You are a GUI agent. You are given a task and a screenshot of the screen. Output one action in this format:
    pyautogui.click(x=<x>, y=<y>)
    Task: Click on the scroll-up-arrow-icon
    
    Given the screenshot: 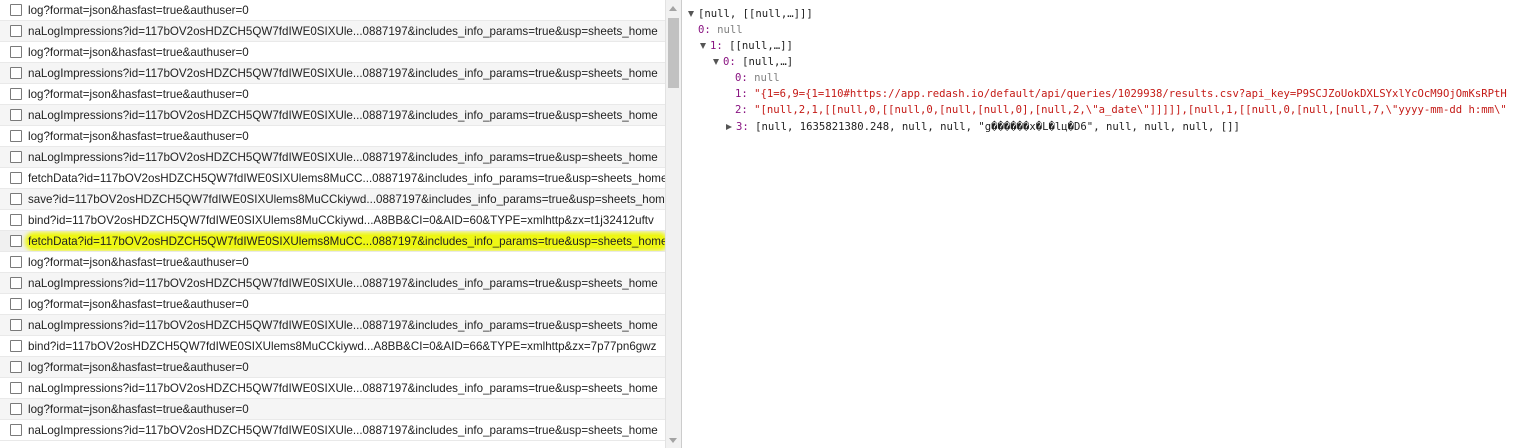 What is the action you would take?
    pyautogui.click(x=673, y=8)
    